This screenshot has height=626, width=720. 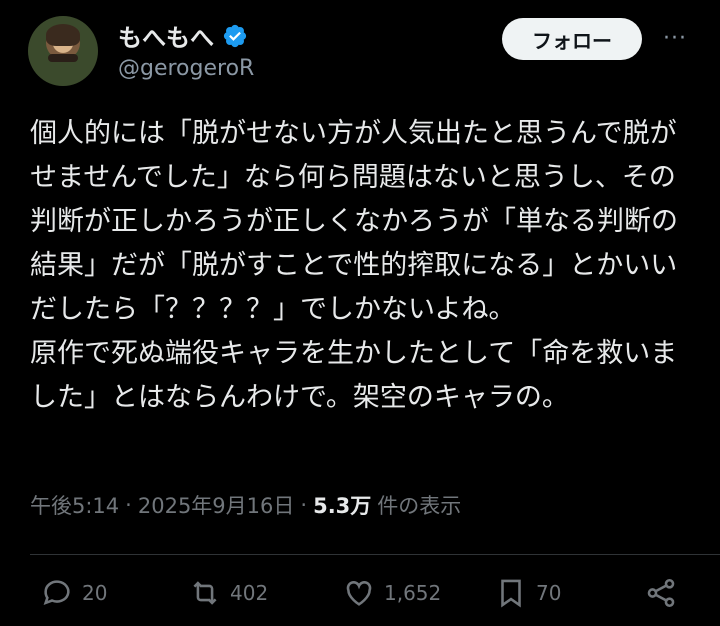 What do you see at coordinates (63, 51) in the screenshot?
I see `avatar` at bounding box center [63, 51].